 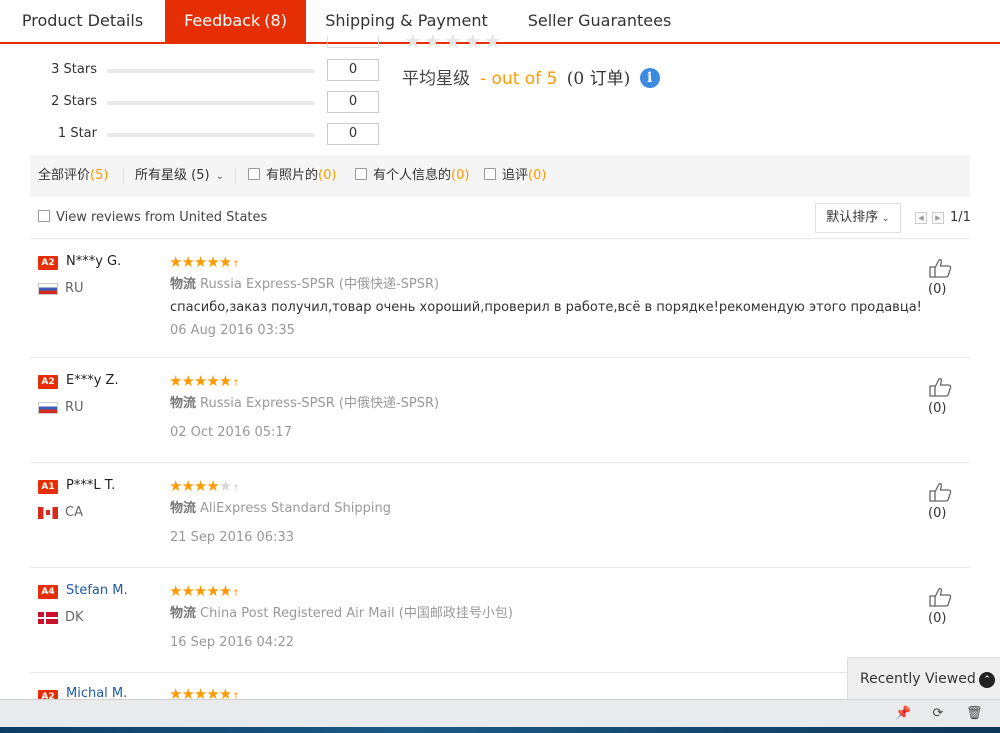 I want to click on filter-label: 有照片的, so click(x=292, y=175).